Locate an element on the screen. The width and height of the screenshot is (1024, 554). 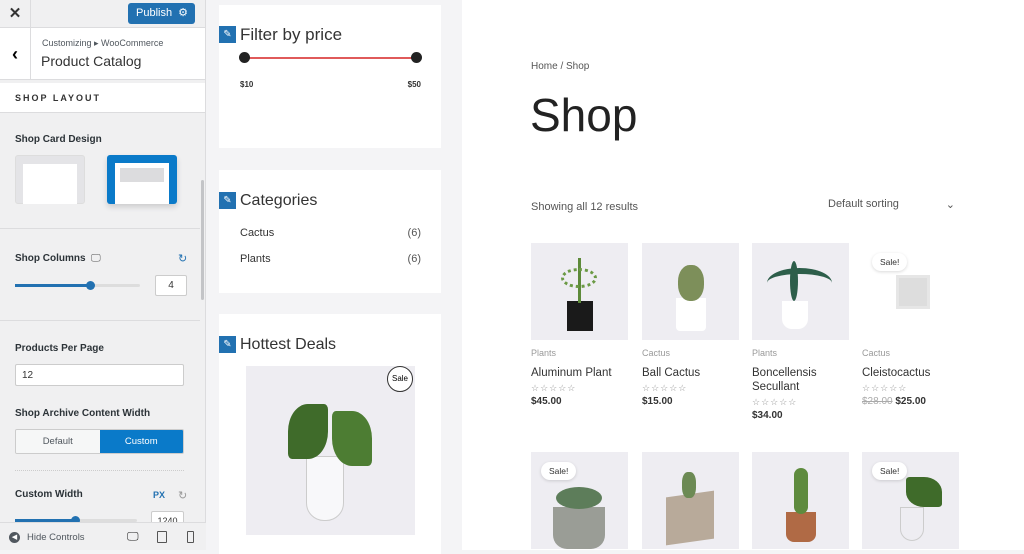
reset-icon: ↻ is located at coordinates (182, 258).